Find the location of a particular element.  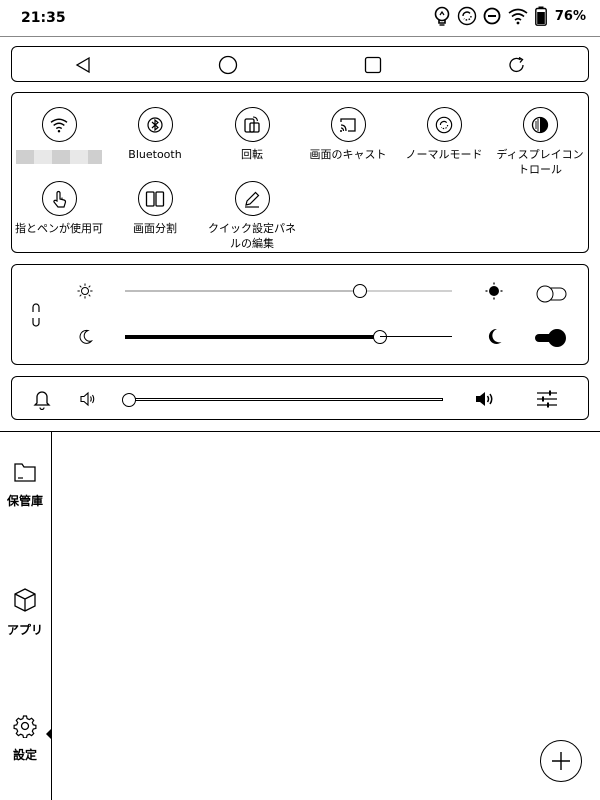

refresh-icon is located at coordinates (516, 64).